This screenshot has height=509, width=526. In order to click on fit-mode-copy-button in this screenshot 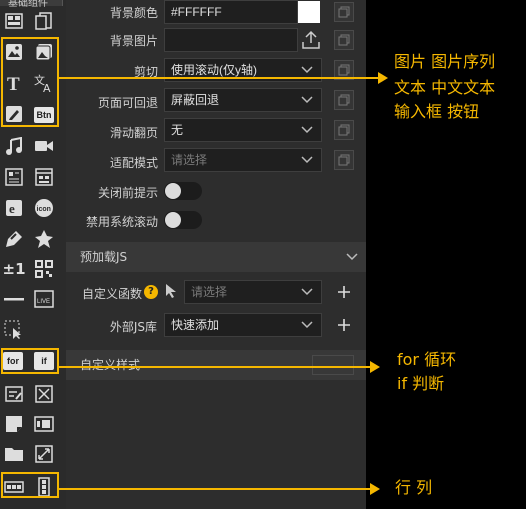, I will do `click(344, 160)`.